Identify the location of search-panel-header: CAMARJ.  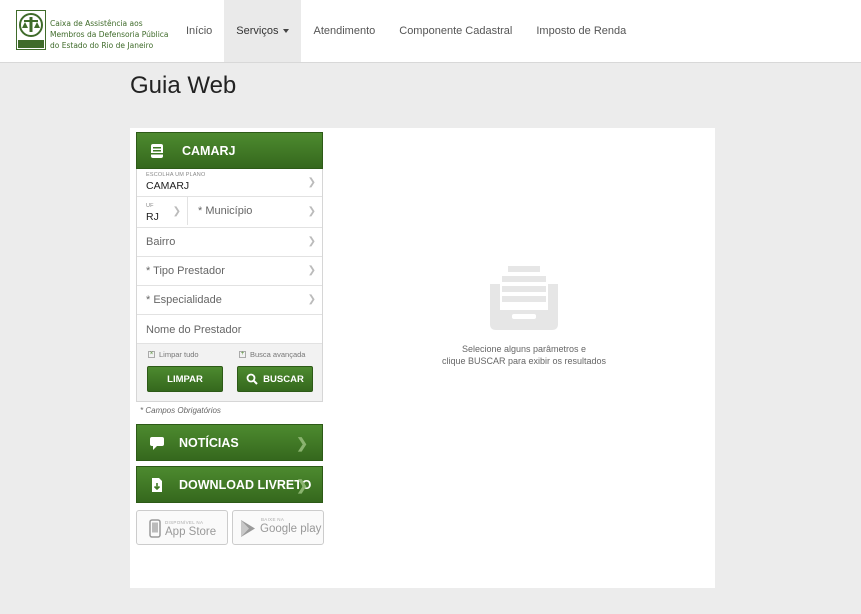
(229, 150).